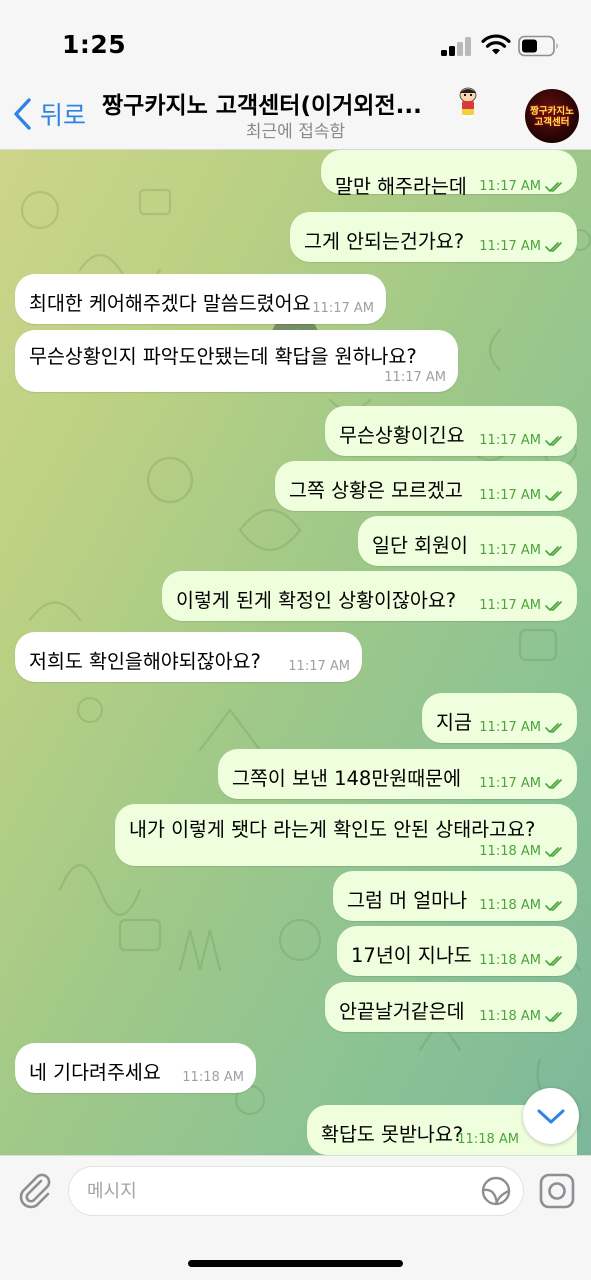 The height and width of the screenshot is (1280, 591). I want to click on message-composer, so click(295, 1217).